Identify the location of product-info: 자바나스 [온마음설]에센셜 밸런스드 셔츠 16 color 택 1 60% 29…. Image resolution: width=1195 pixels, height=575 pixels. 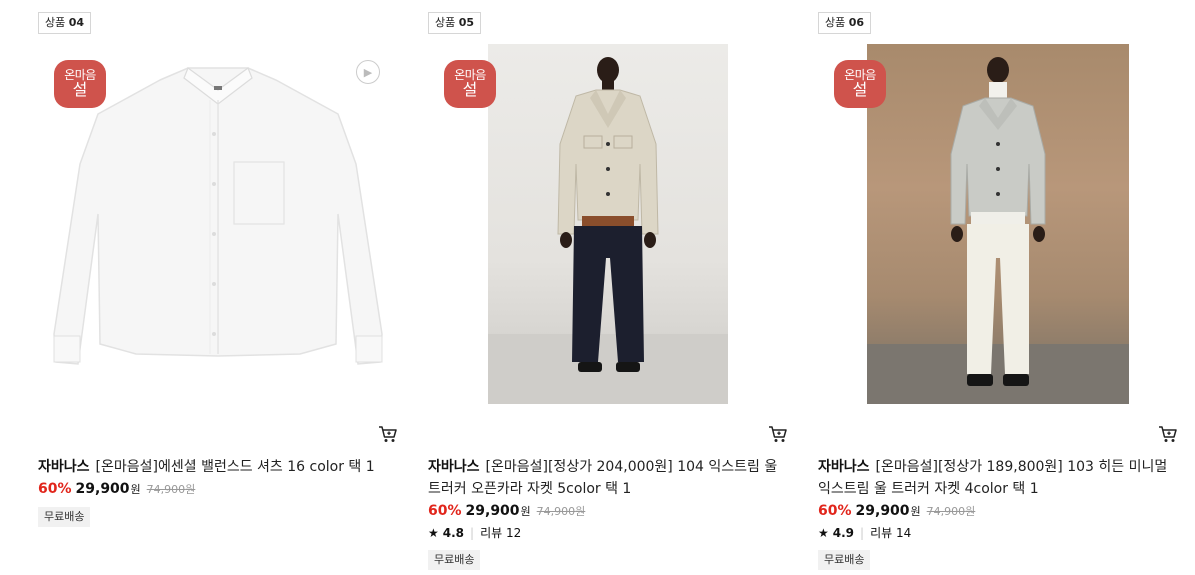
(218, 491).